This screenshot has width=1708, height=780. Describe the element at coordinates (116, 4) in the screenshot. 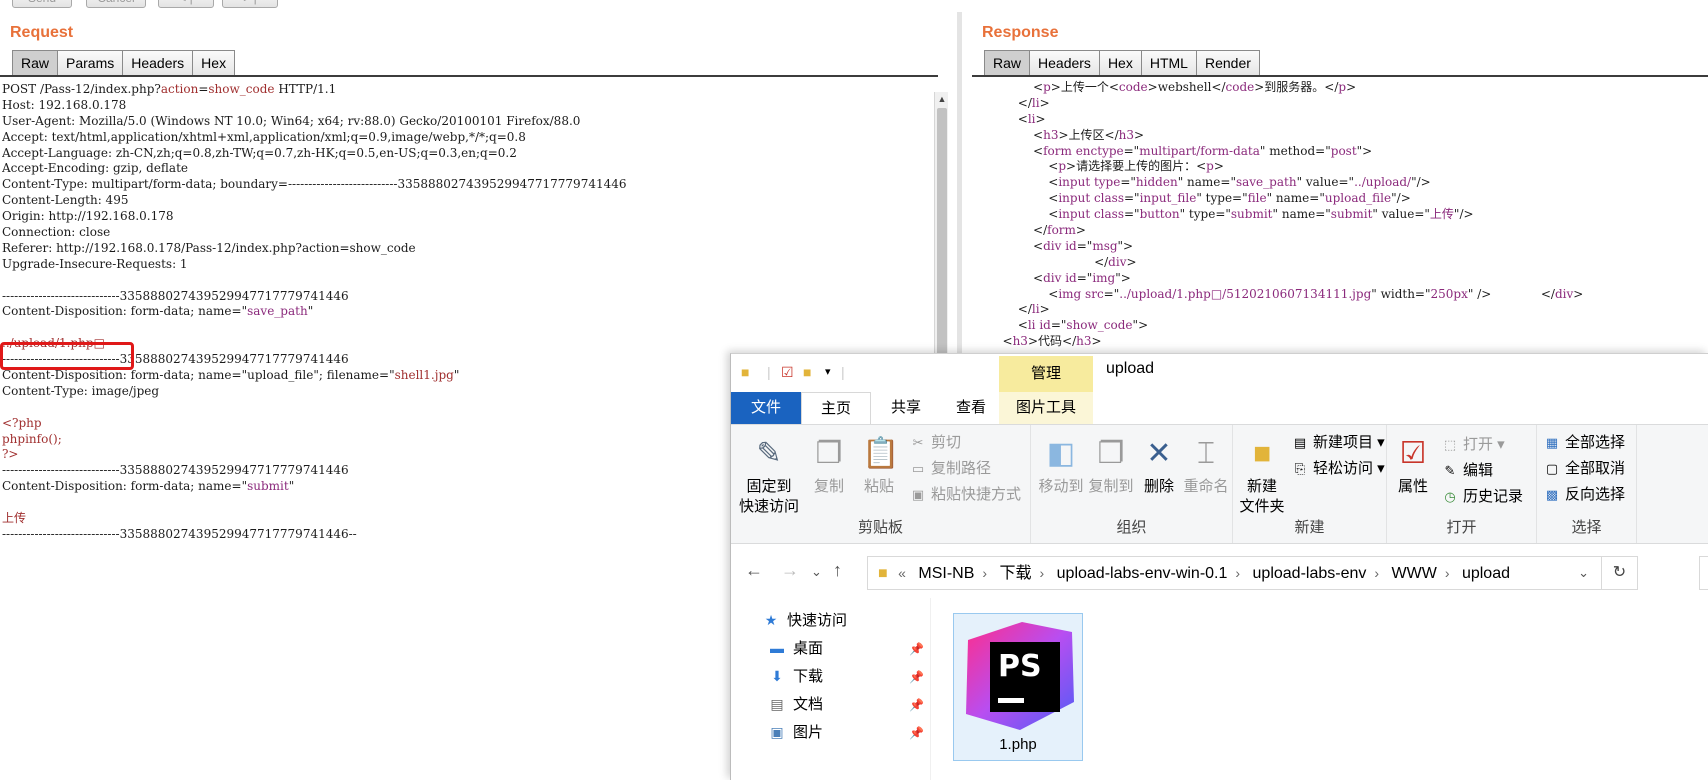

I see `cancel-button: Cancel` at that location.